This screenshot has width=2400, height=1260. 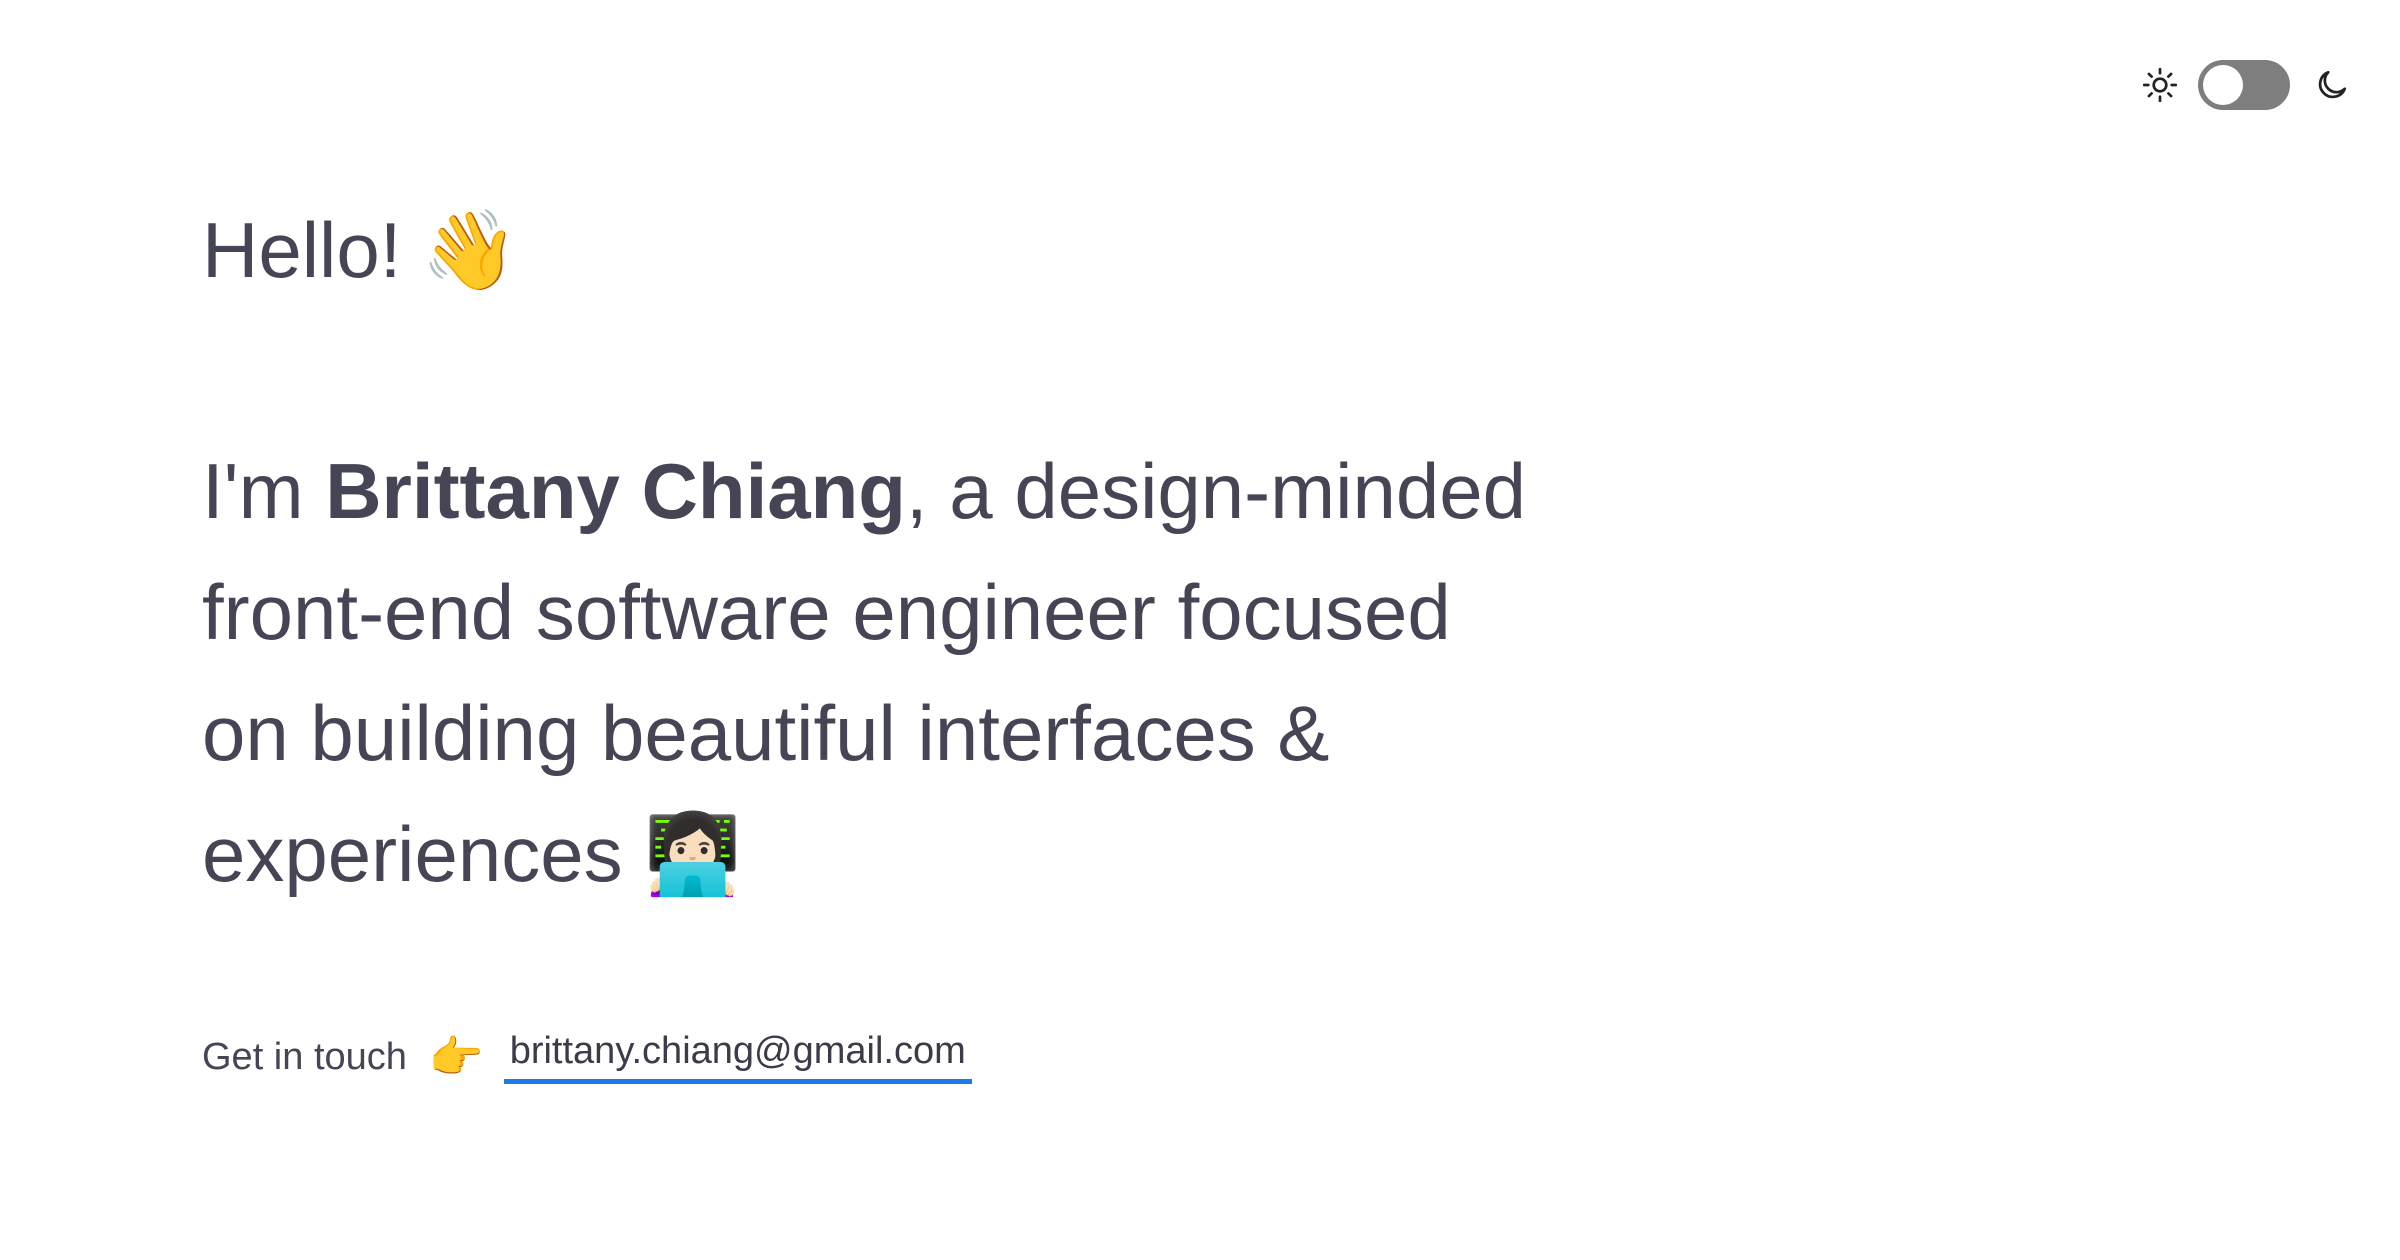 I want to click on moon-icon, so click(x=2332, y=84).